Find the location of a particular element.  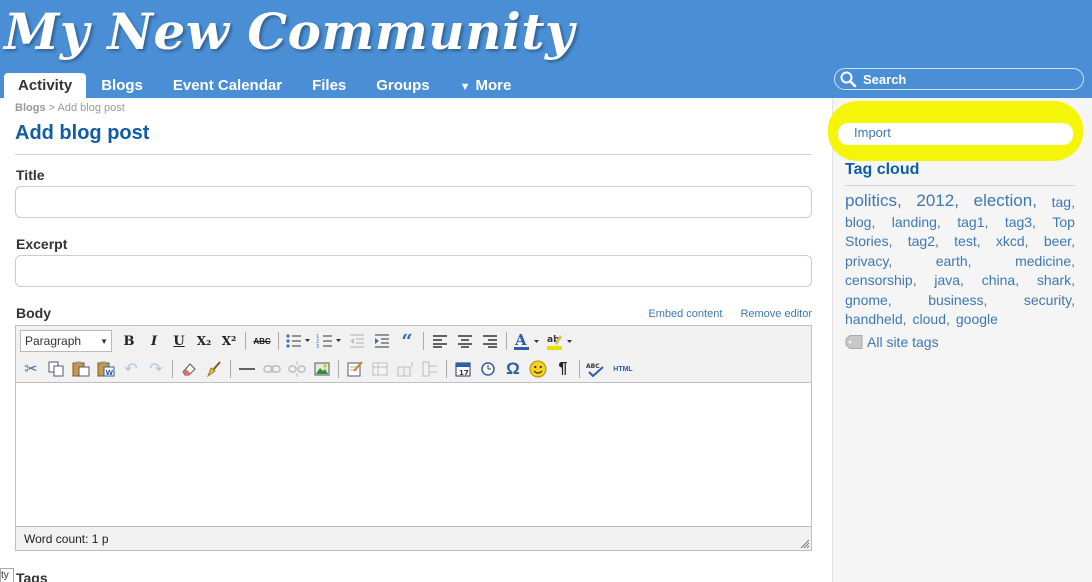

image-icon is located at coordinates (322, 369).